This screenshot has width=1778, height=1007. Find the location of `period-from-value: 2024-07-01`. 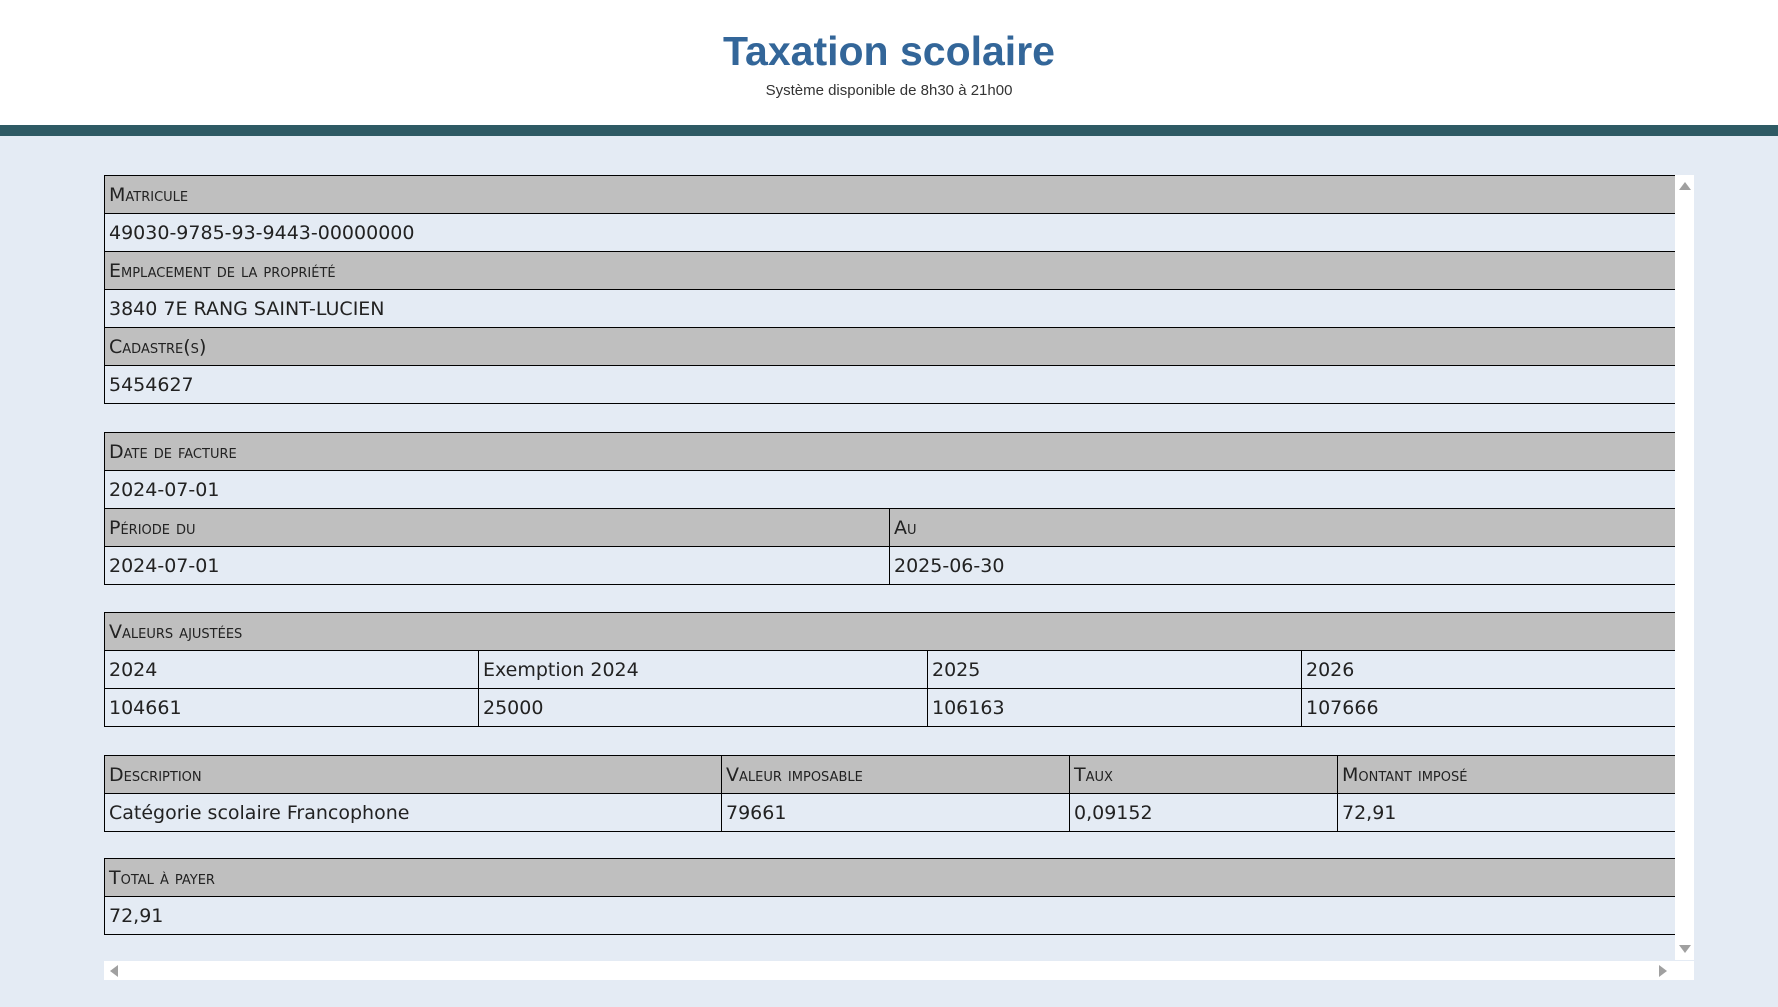

period-from-value: 2024-07-01 is located at coordinates (497, 565).